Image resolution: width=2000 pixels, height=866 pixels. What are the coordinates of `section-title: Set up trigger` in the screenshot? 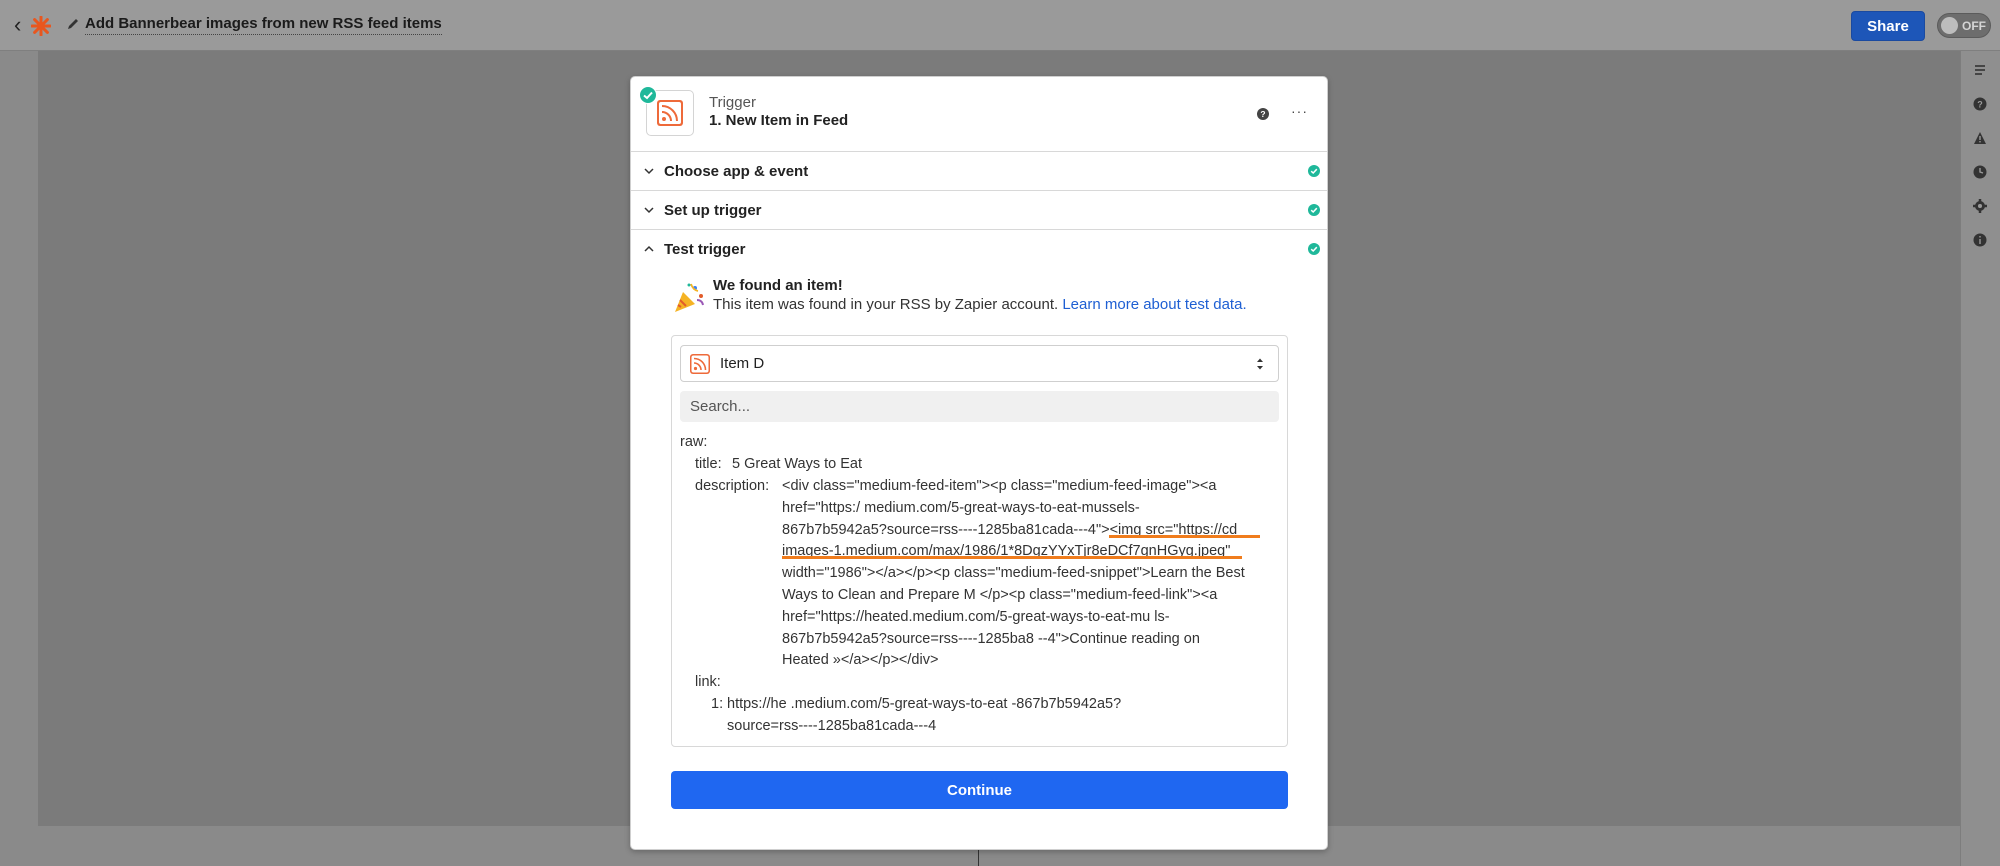 It's located at (713, 210).